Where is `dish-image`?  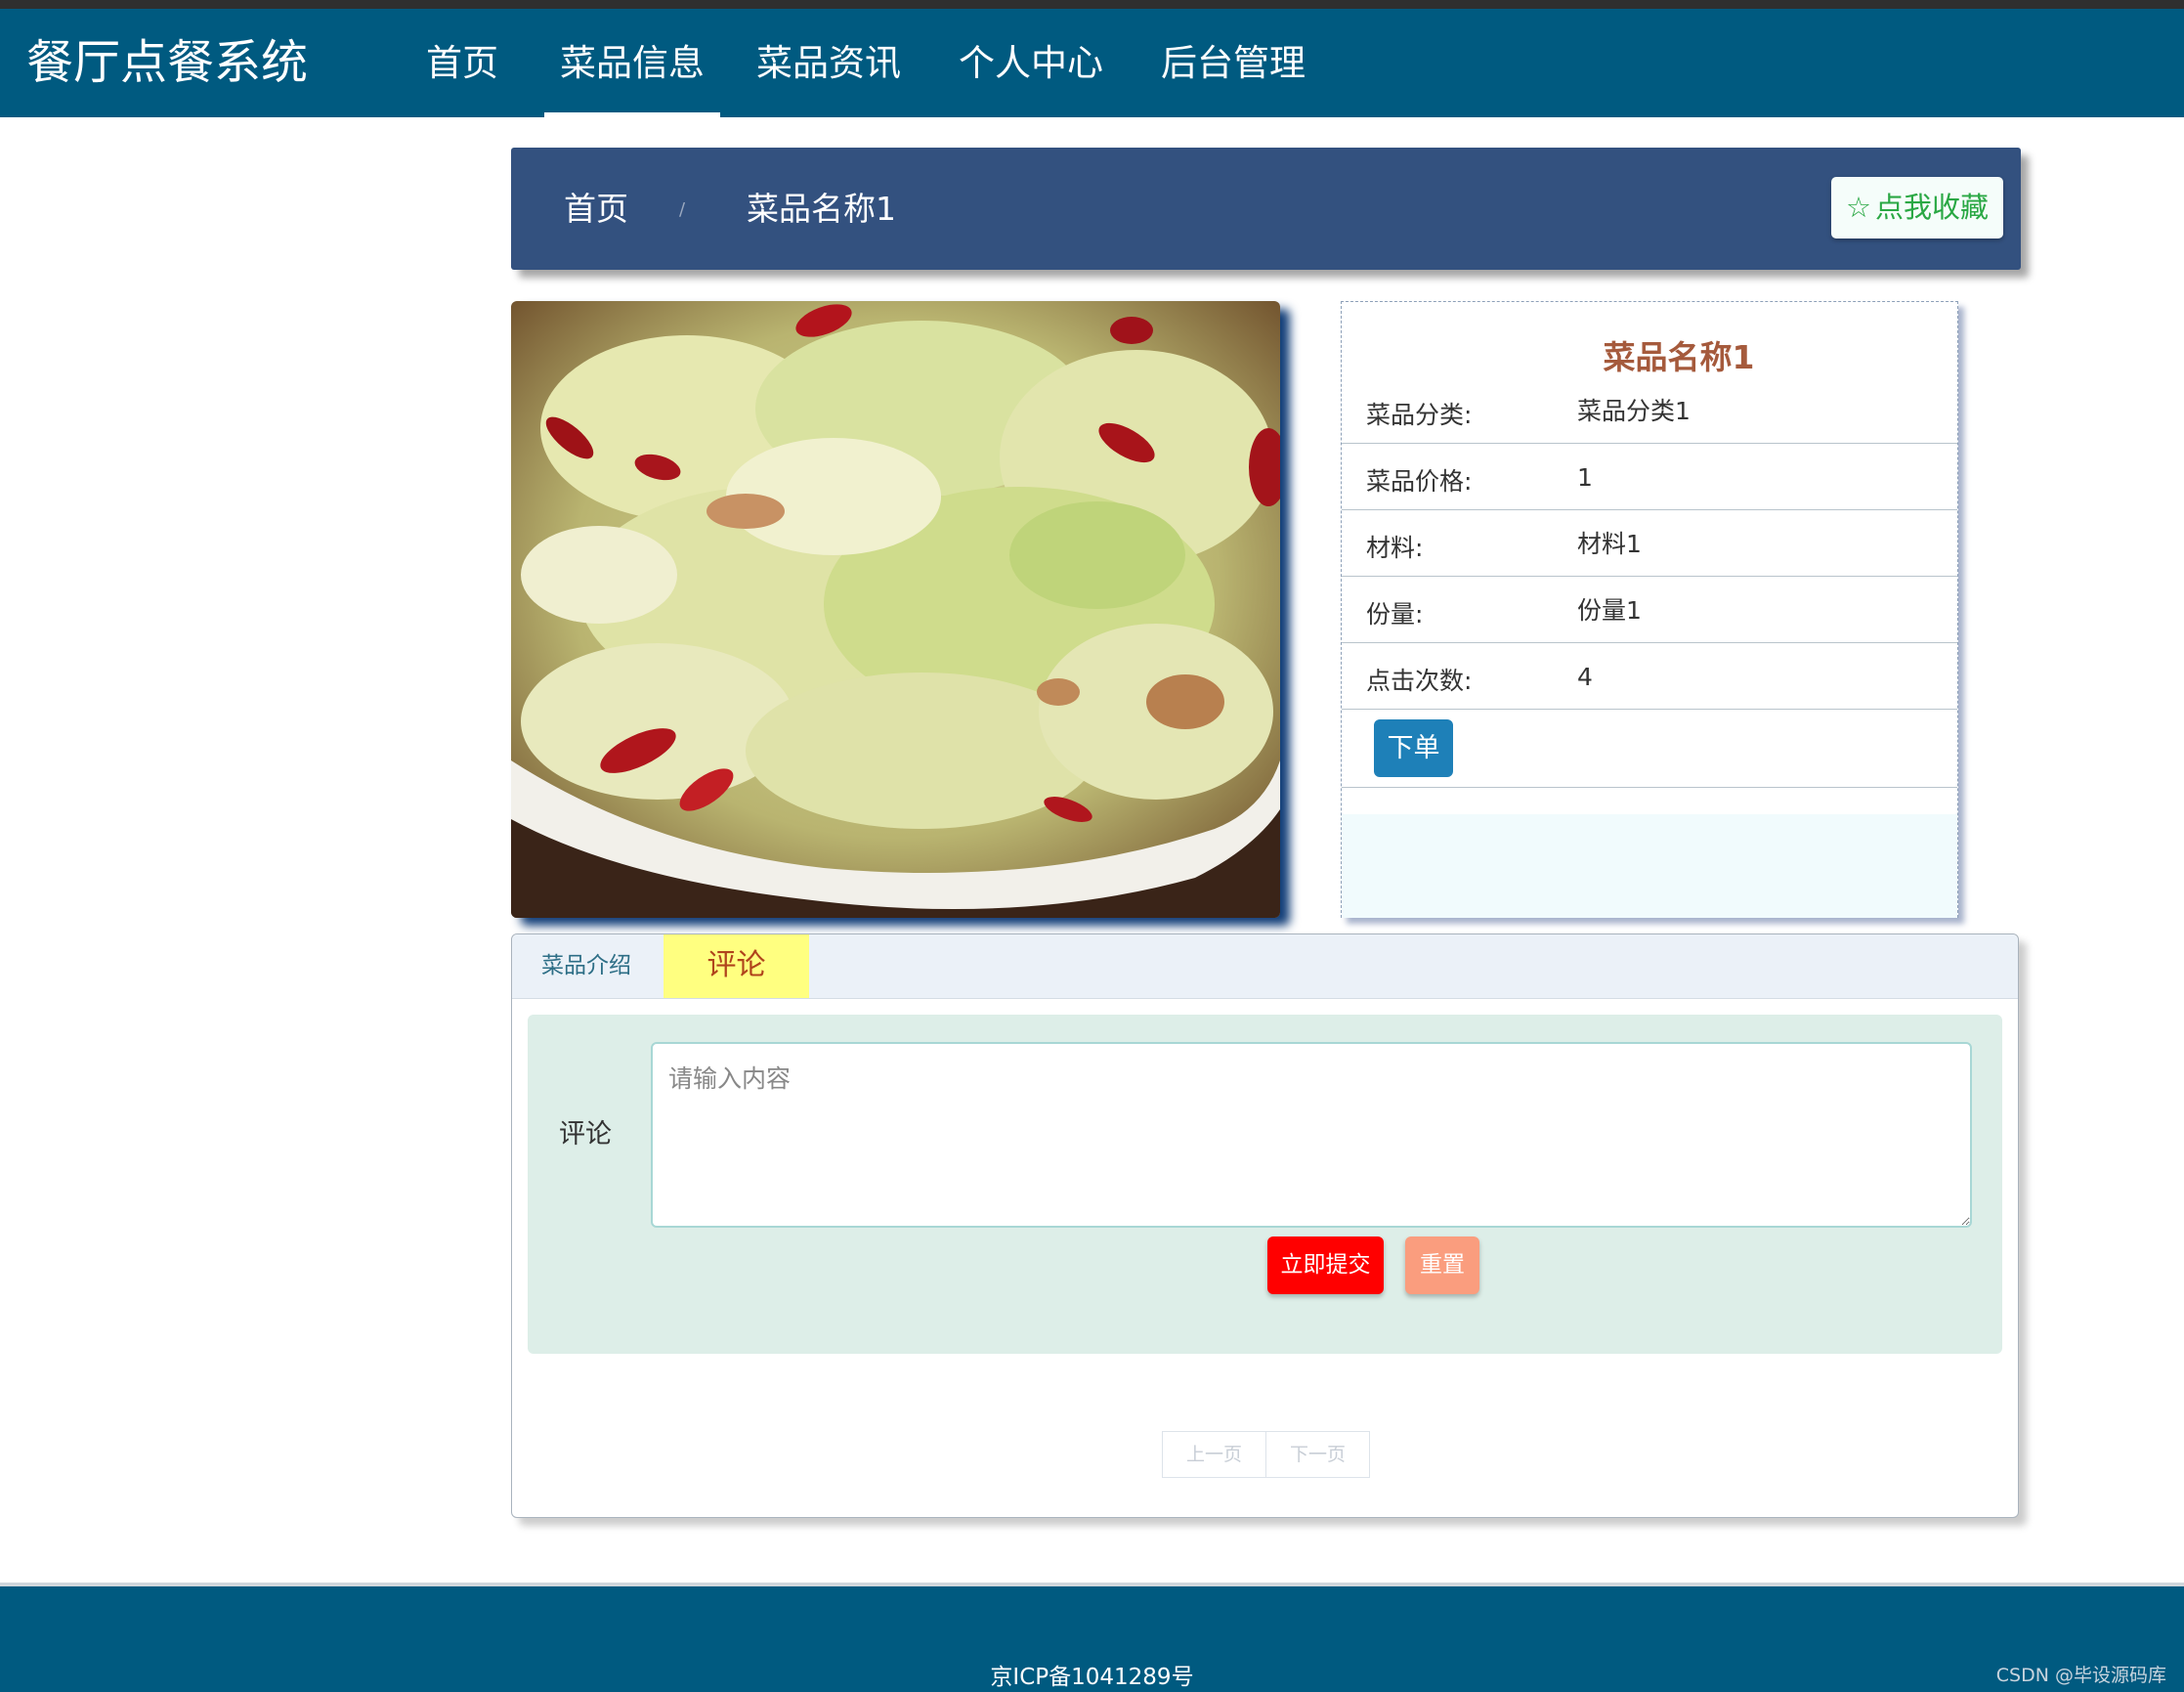
dish-image is located at coordinates (895, 609).